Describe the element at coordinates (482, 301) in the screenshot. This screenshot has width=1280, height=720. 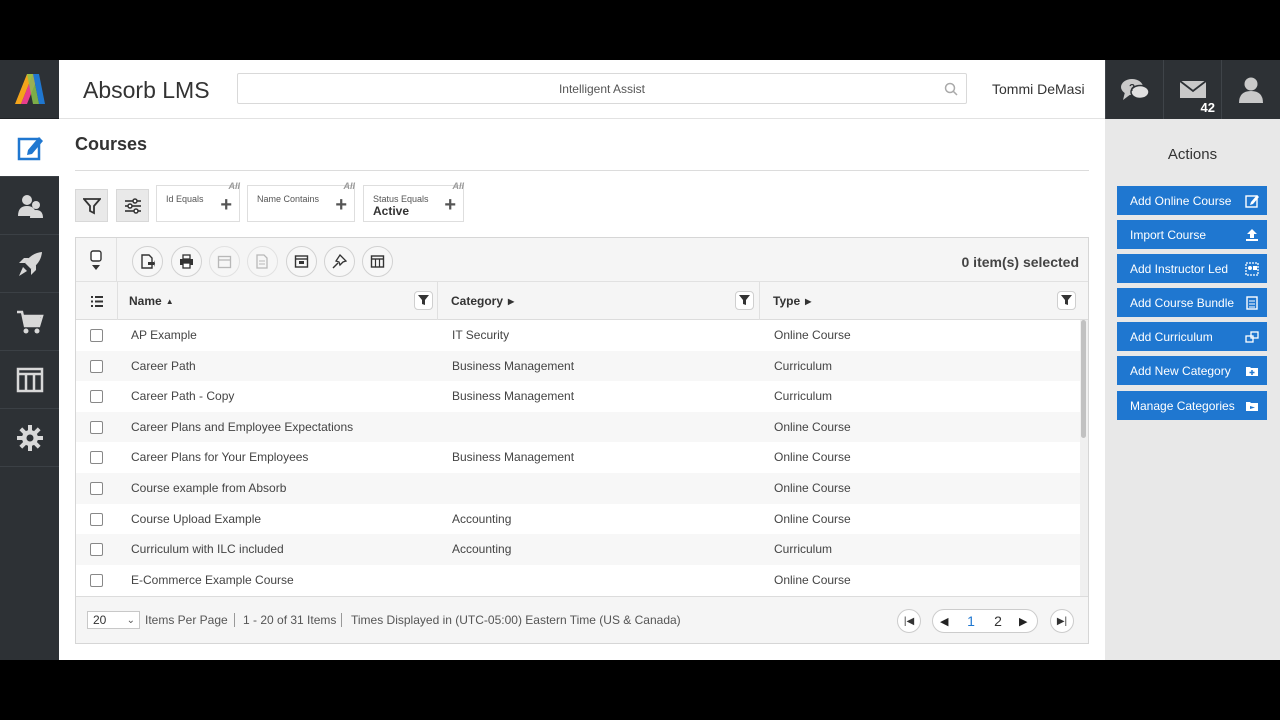
I see `column-header-category: Category ▶` at that location.